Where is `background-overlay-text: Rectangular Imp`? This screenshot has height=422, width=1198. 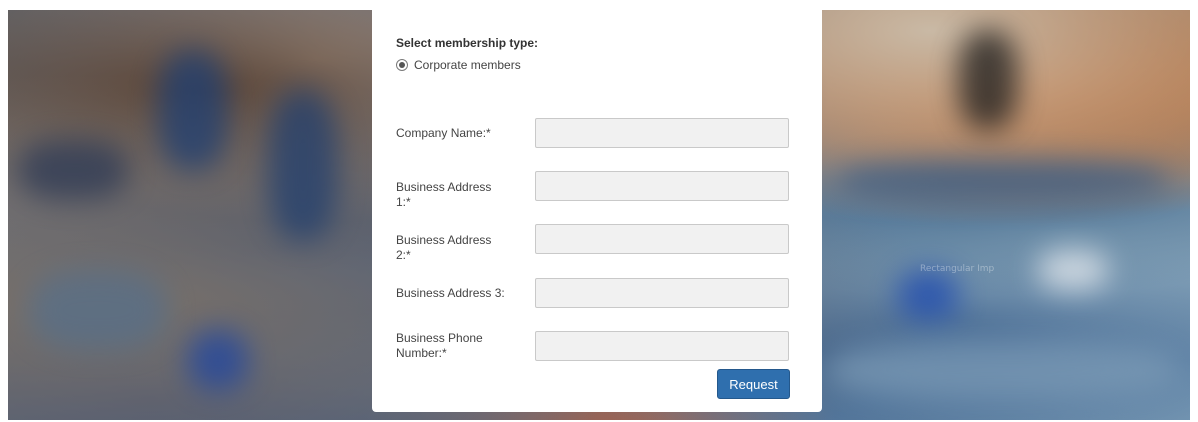
background-overlay-text: Rectangular Imp is located at coordinates (957, 269).